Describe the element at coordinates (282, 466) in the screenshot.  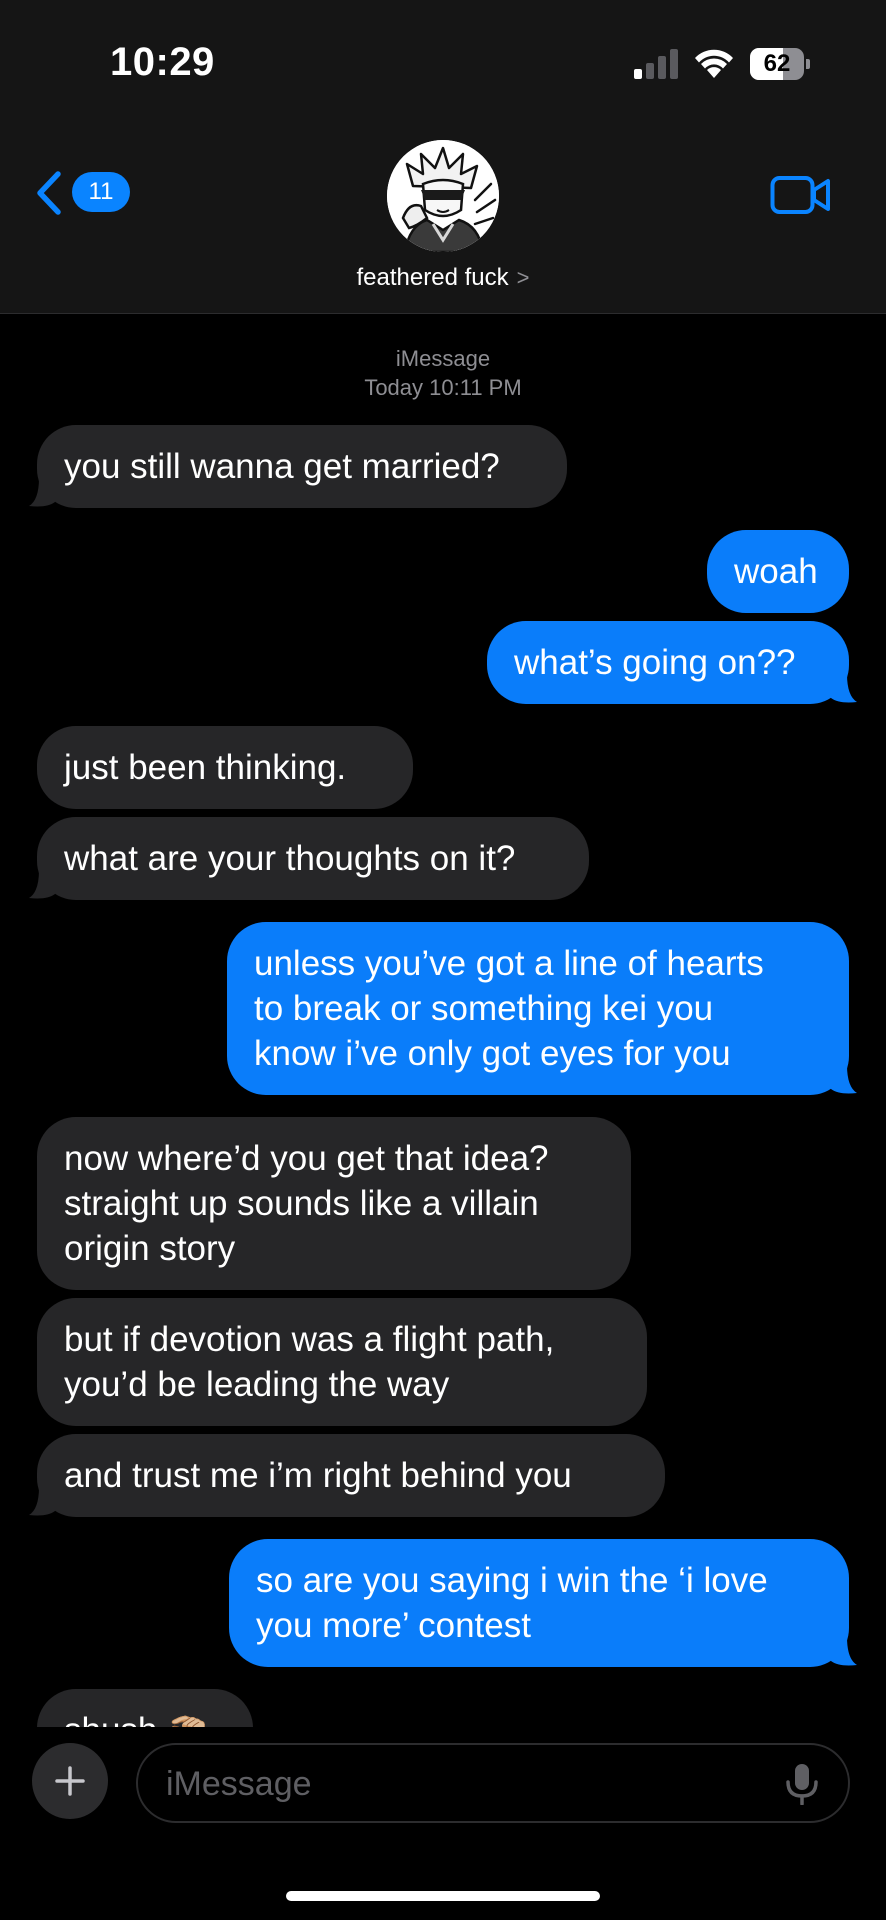
I see `message-text: you still wanna get married?` at that location.